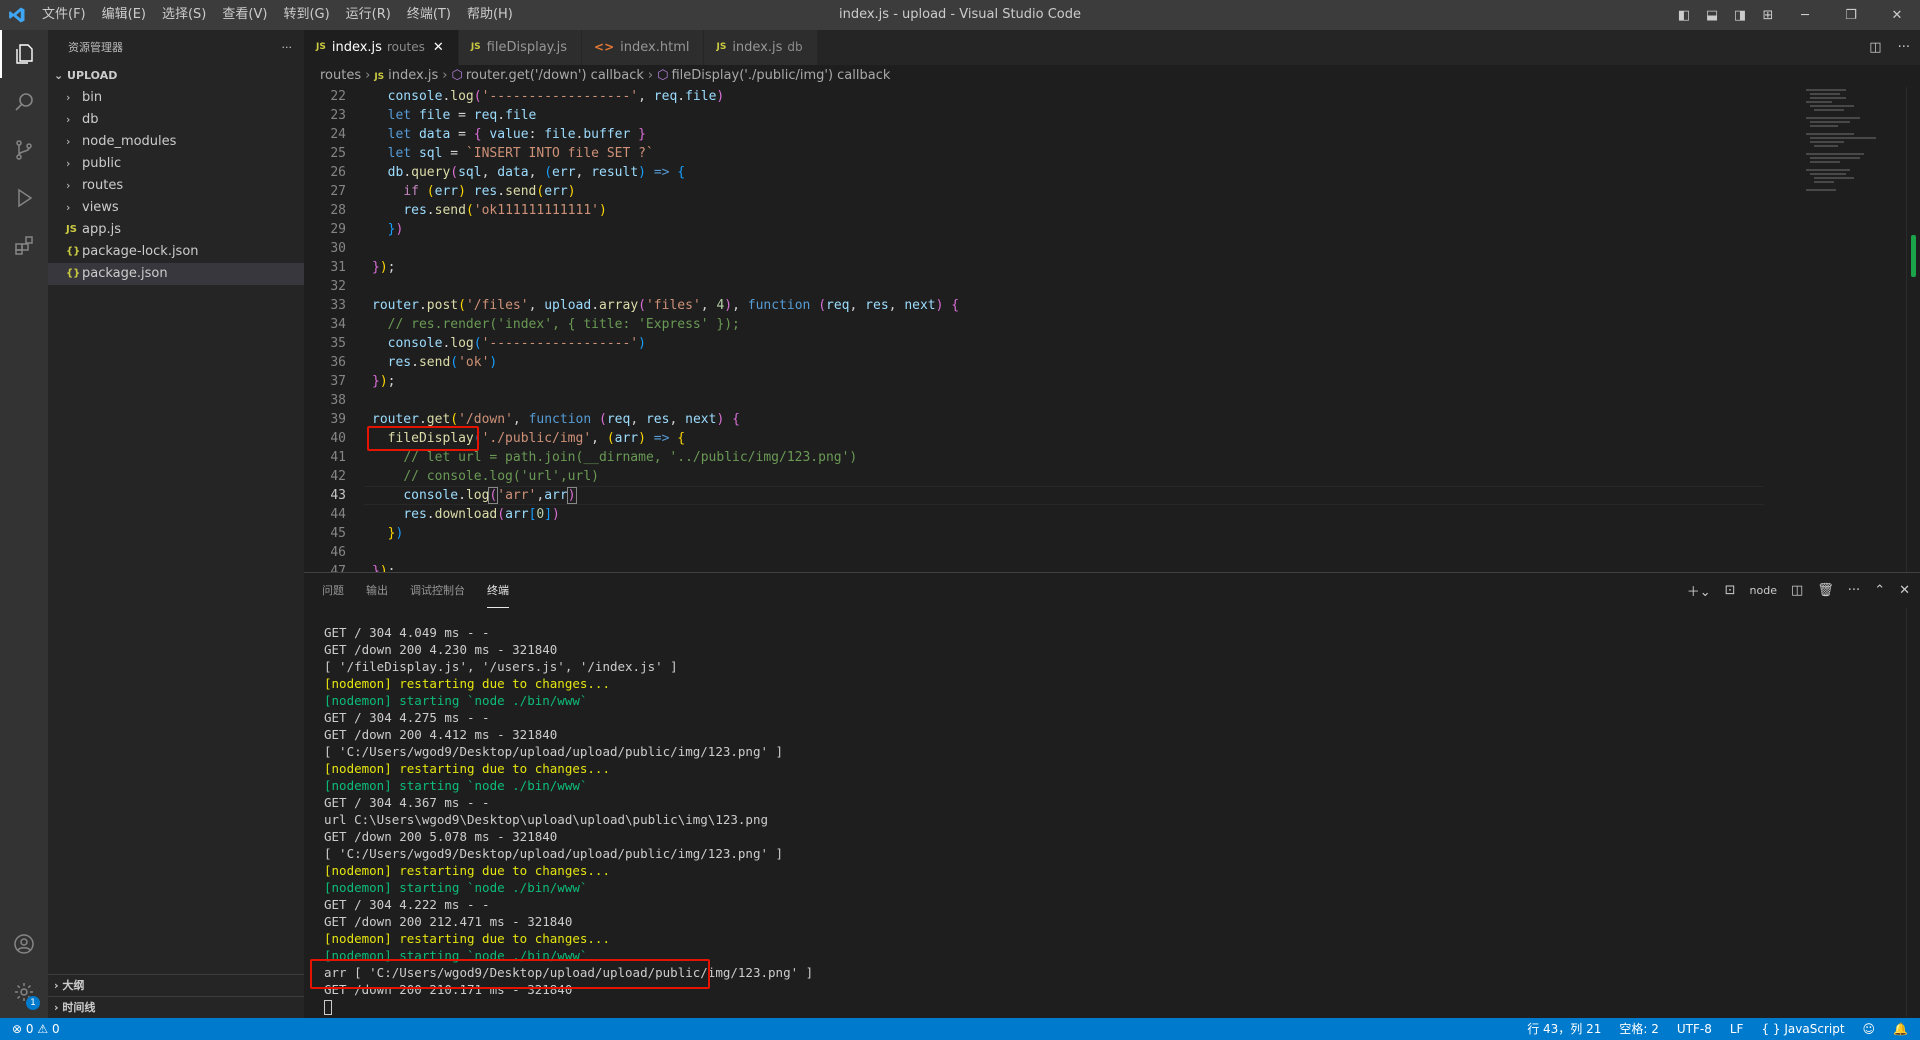 The image size is (1920, 1040). I want to click on line-number: 30, so click(338, 248).